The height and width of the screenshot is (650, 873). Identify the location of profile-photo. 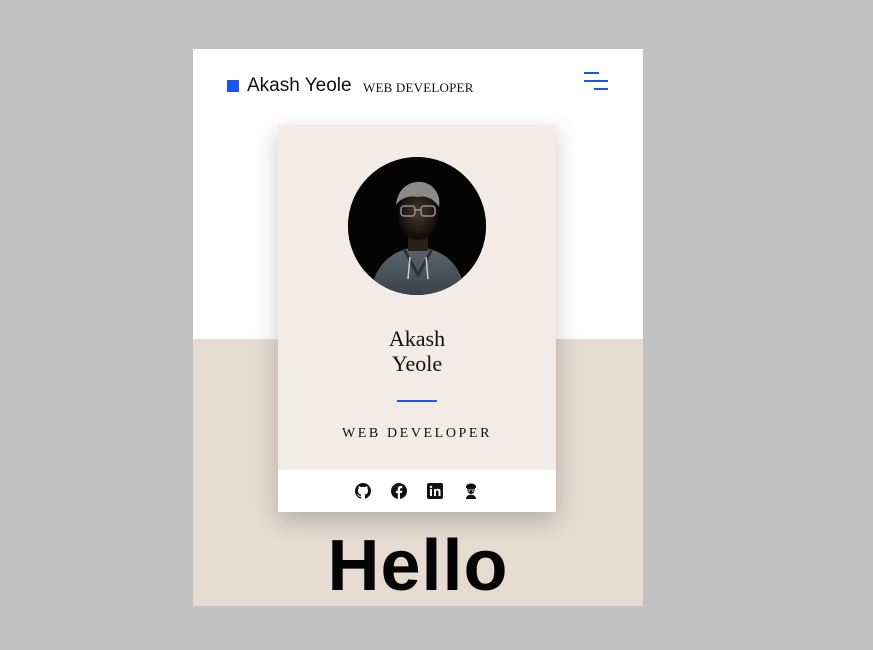
(417, 226).